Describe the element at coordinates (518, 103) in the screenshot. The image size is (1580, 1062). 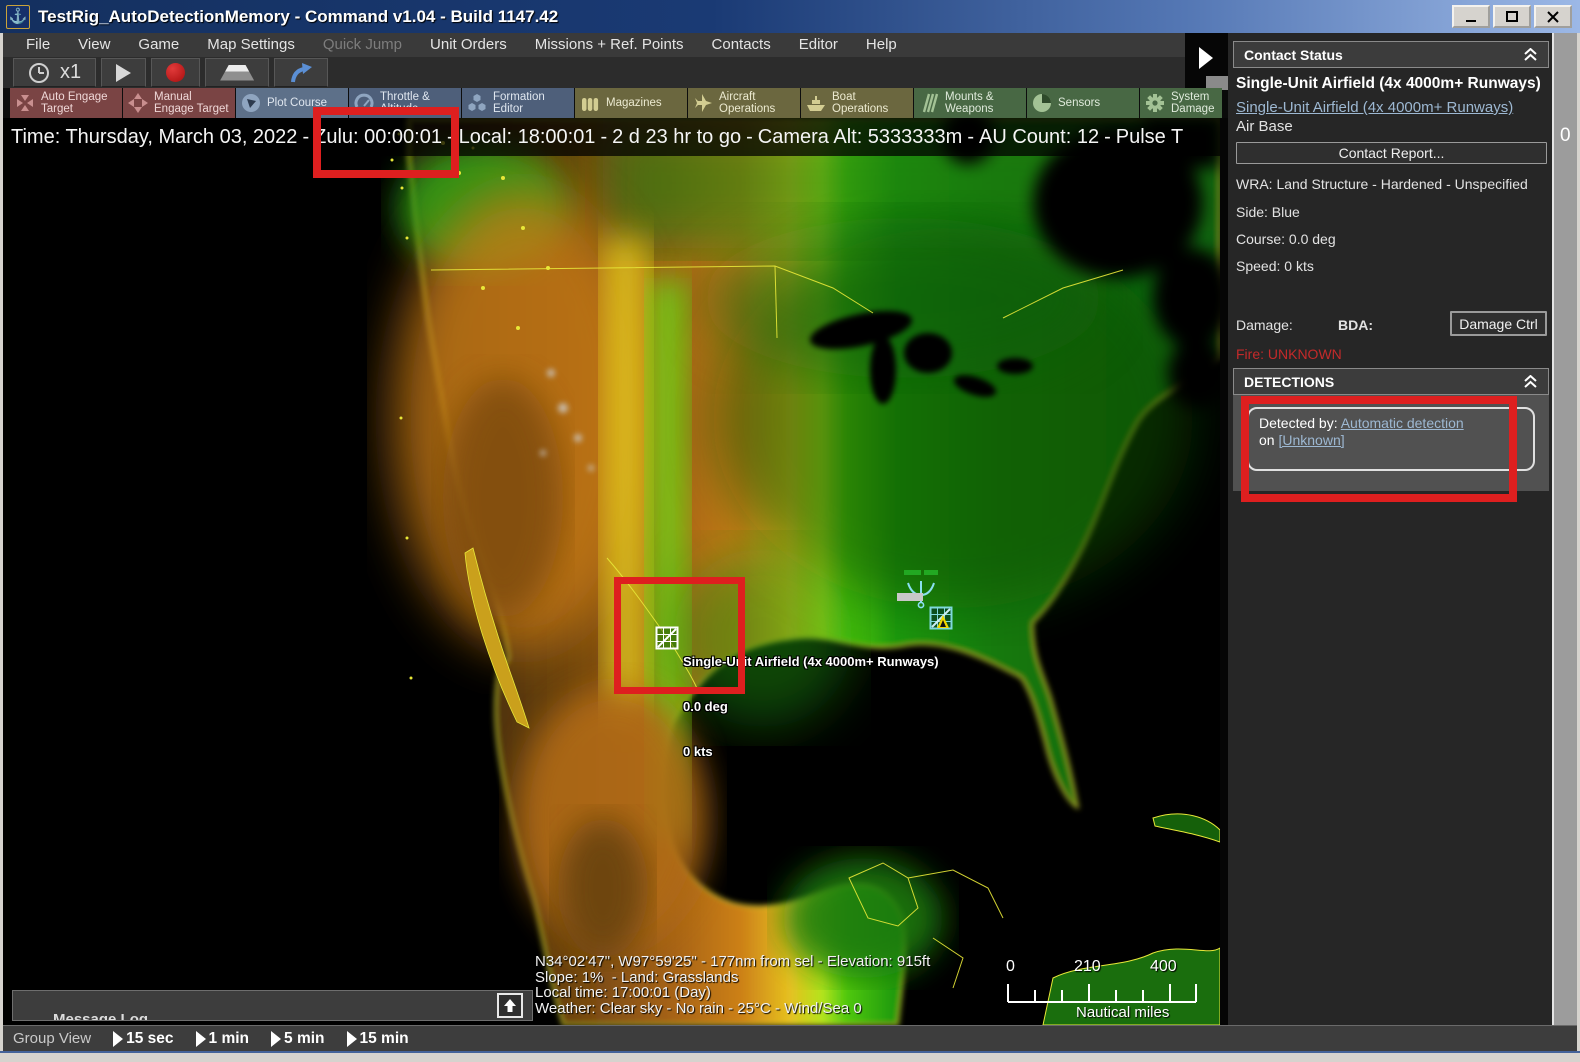
I see `tab-formation-editor: Formation Editor` at that location.